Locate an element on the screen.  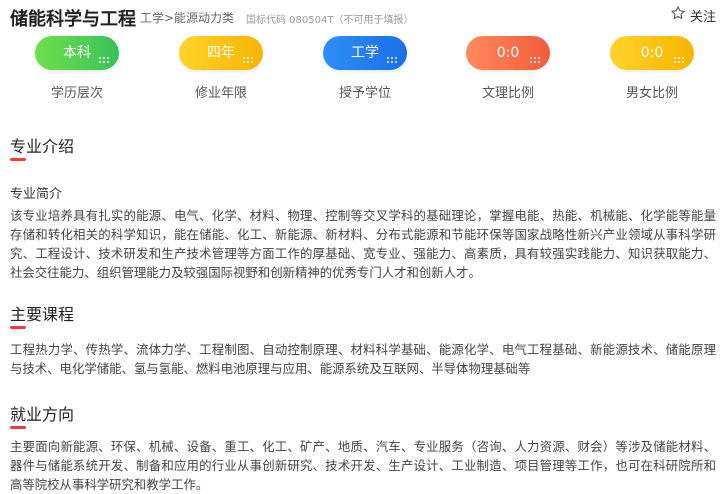
stat-badge: 本科 is located at coordinates (77, 53).